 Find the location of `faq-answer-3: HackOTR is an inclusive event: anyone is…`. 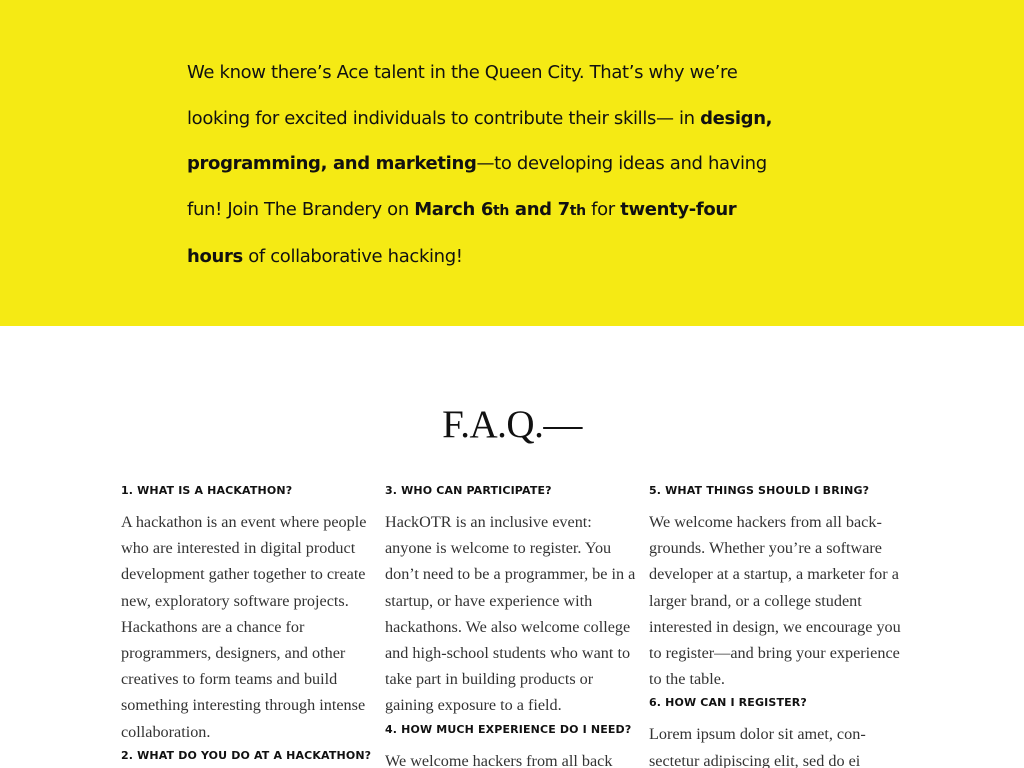

faq-answer-3: HackOTR is an inclusive event: anyone is… is located at coordinates (510, 614).